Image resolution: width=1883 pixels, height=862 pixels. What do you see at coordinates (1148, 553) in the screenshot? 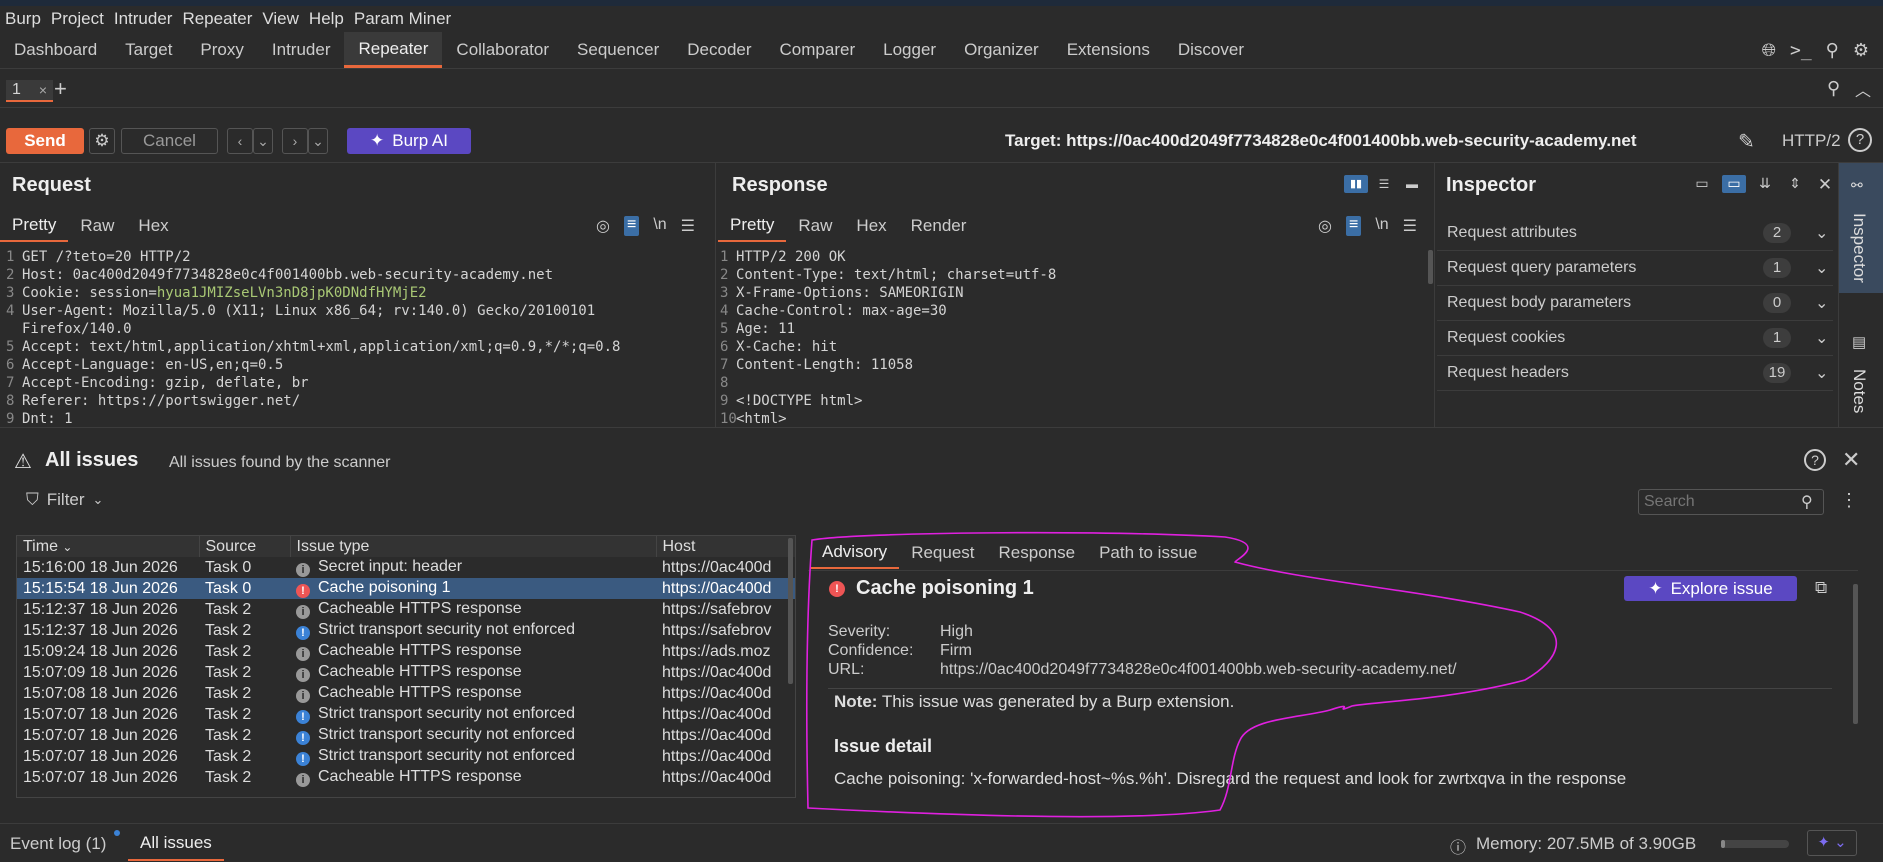
I see `tab-path-to-issue: Path to issue` at bounding box center [1148, 553].